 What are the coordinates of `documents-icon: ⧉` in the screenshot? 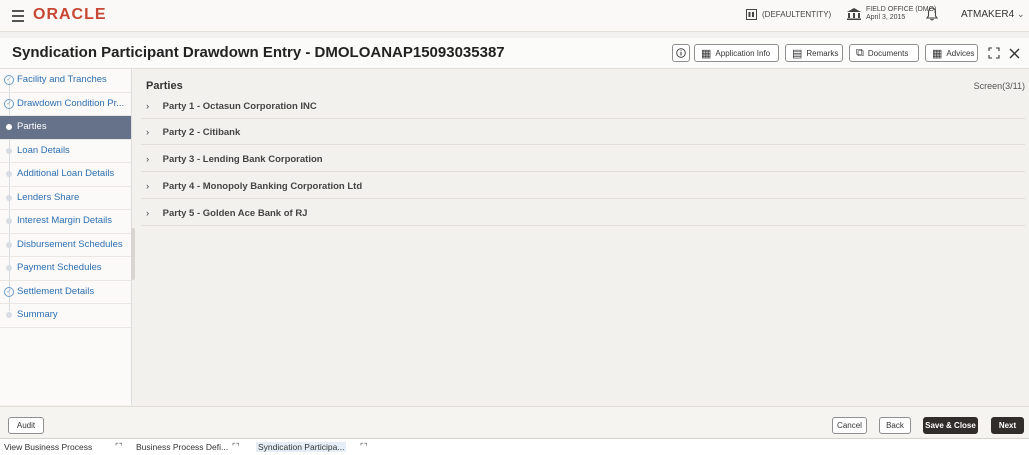 It's located at (860, 52).